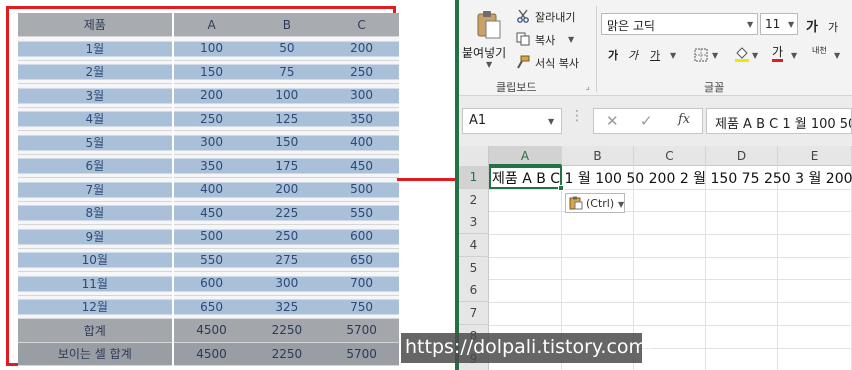  I want to click on font-name-value: 맑은 고딕, so click(631, 26).